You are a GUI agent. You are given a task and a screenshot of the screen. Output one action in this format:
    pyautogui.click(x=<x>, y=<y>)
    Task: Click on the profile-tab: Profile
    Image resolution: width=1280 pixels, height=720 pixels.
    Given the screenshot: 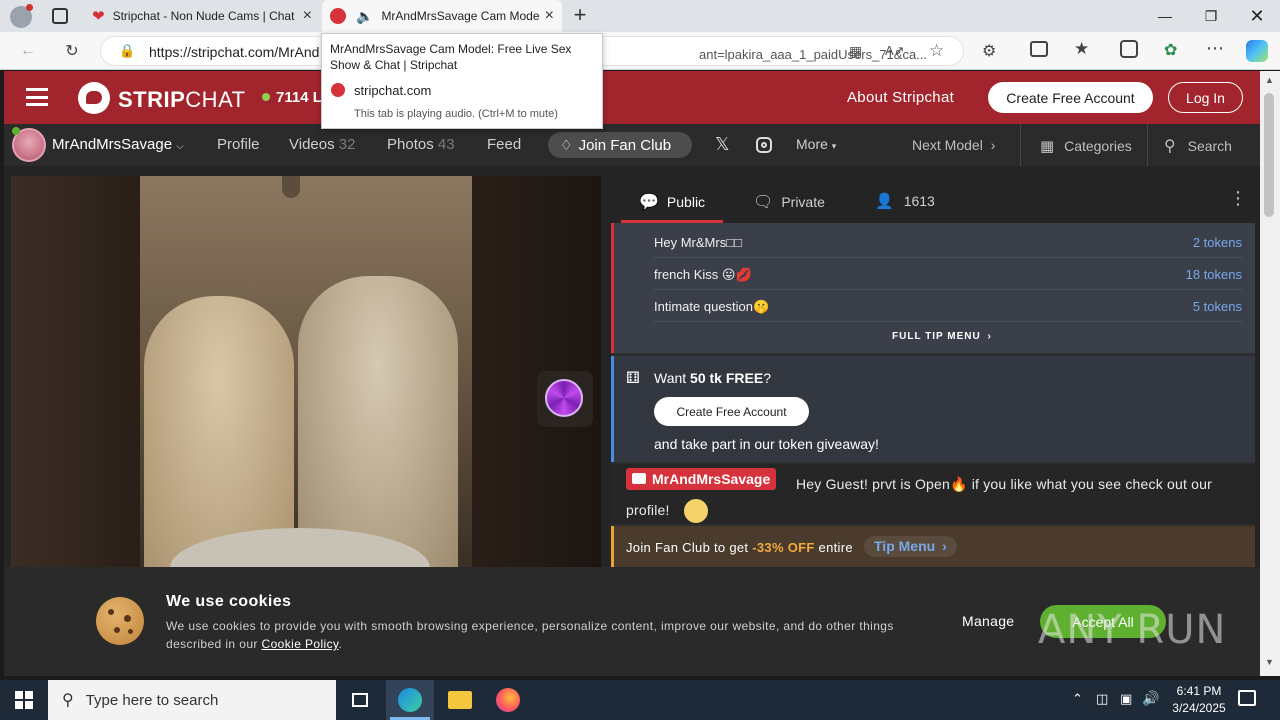 What is the action you would take?
    pyautogui.click(x=238, y=144)
    